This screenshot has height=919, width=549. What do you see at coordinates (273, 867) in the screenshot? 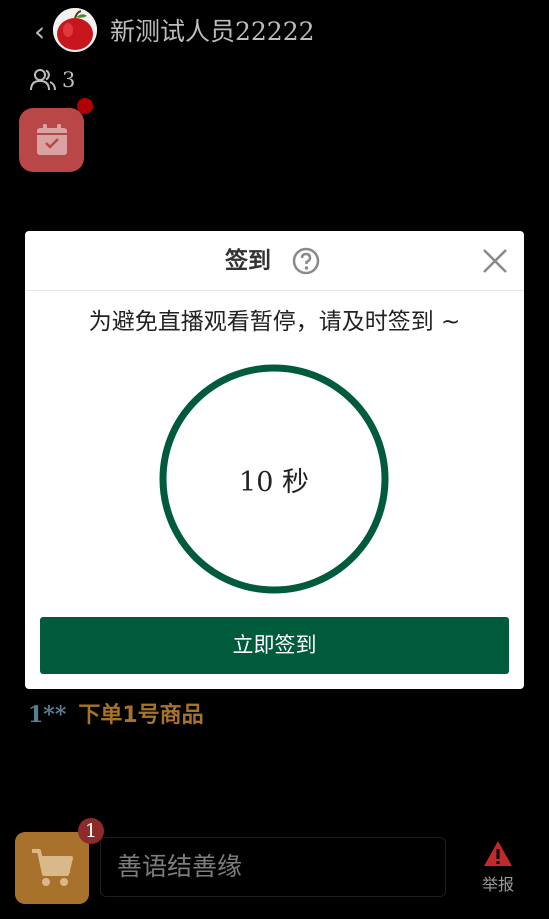
I see `comment-input: 善语结善缘` at bounding box center [273, 867].